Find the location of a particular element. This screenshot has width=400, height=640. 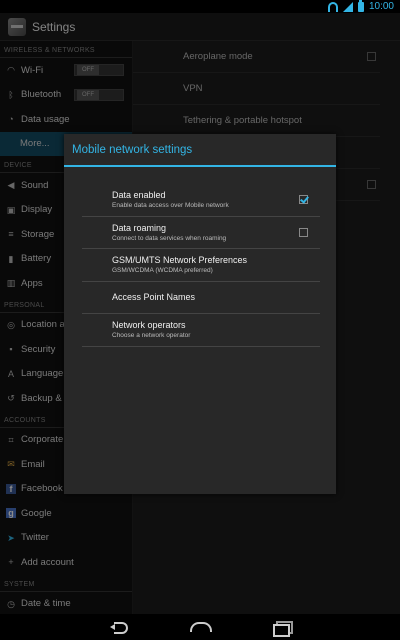

navigation-bar is located at coordinates (200, 627).